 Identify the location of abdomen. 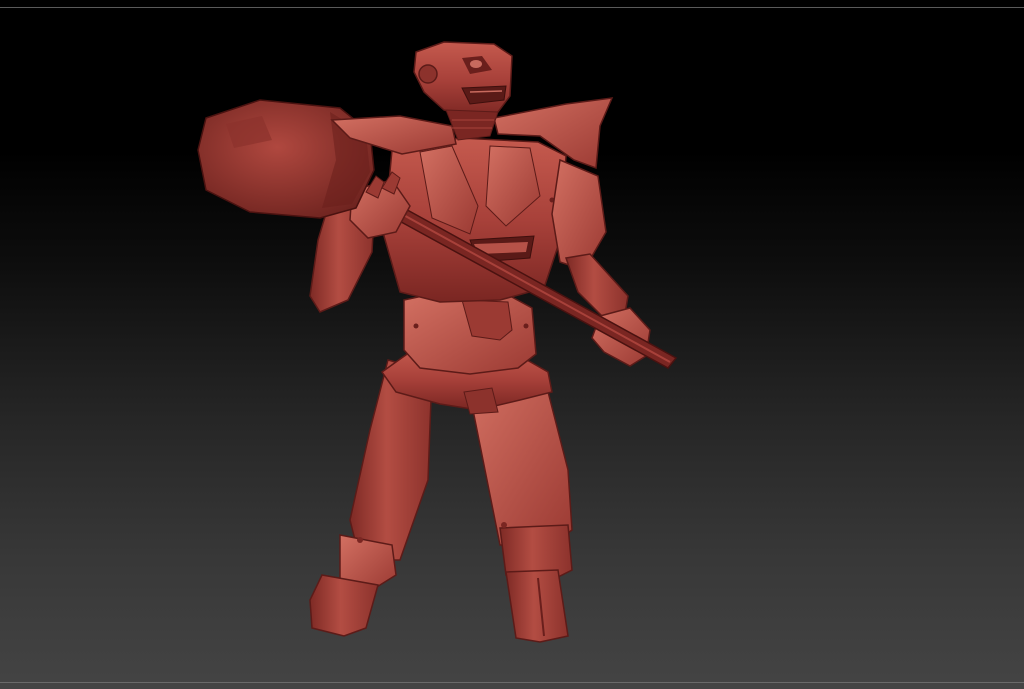
(470, 334).